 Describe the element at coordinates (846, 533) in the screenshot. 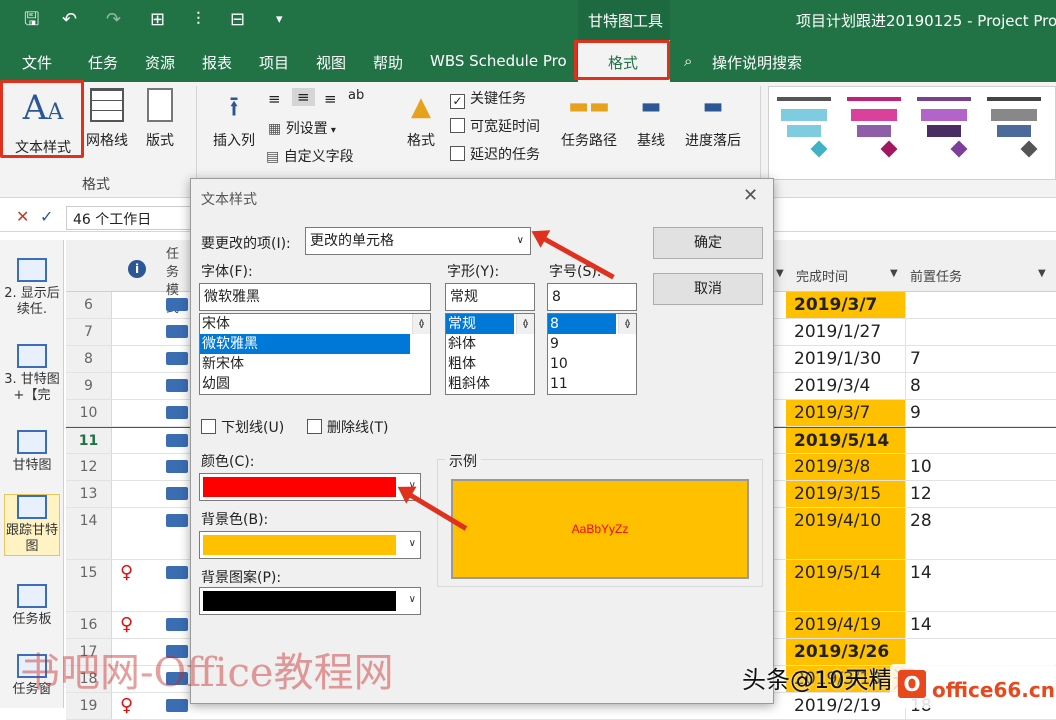

I see `finish-cell: 2019/4/10` at that location.